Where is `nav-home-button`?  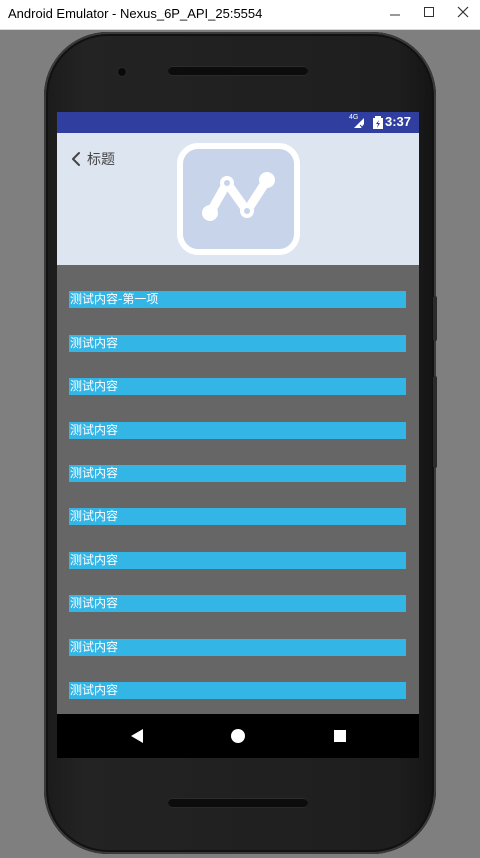 nav-home-button is located at coordinates (238, 736).